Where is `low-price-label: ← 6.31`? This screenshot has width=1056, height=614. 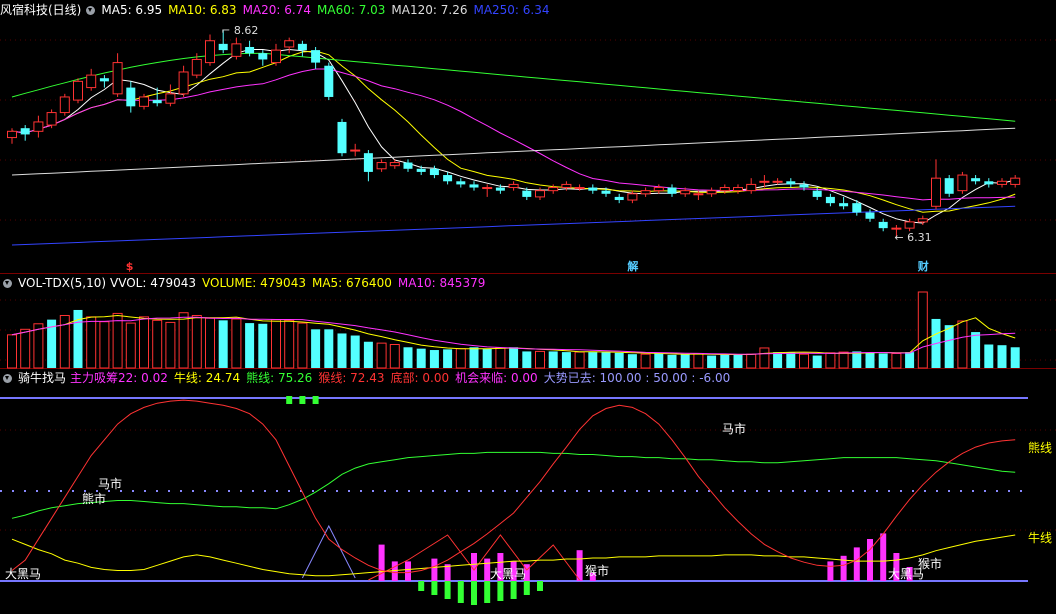 low-price-label: ← 6.31 is located at coordinates (912, 237).